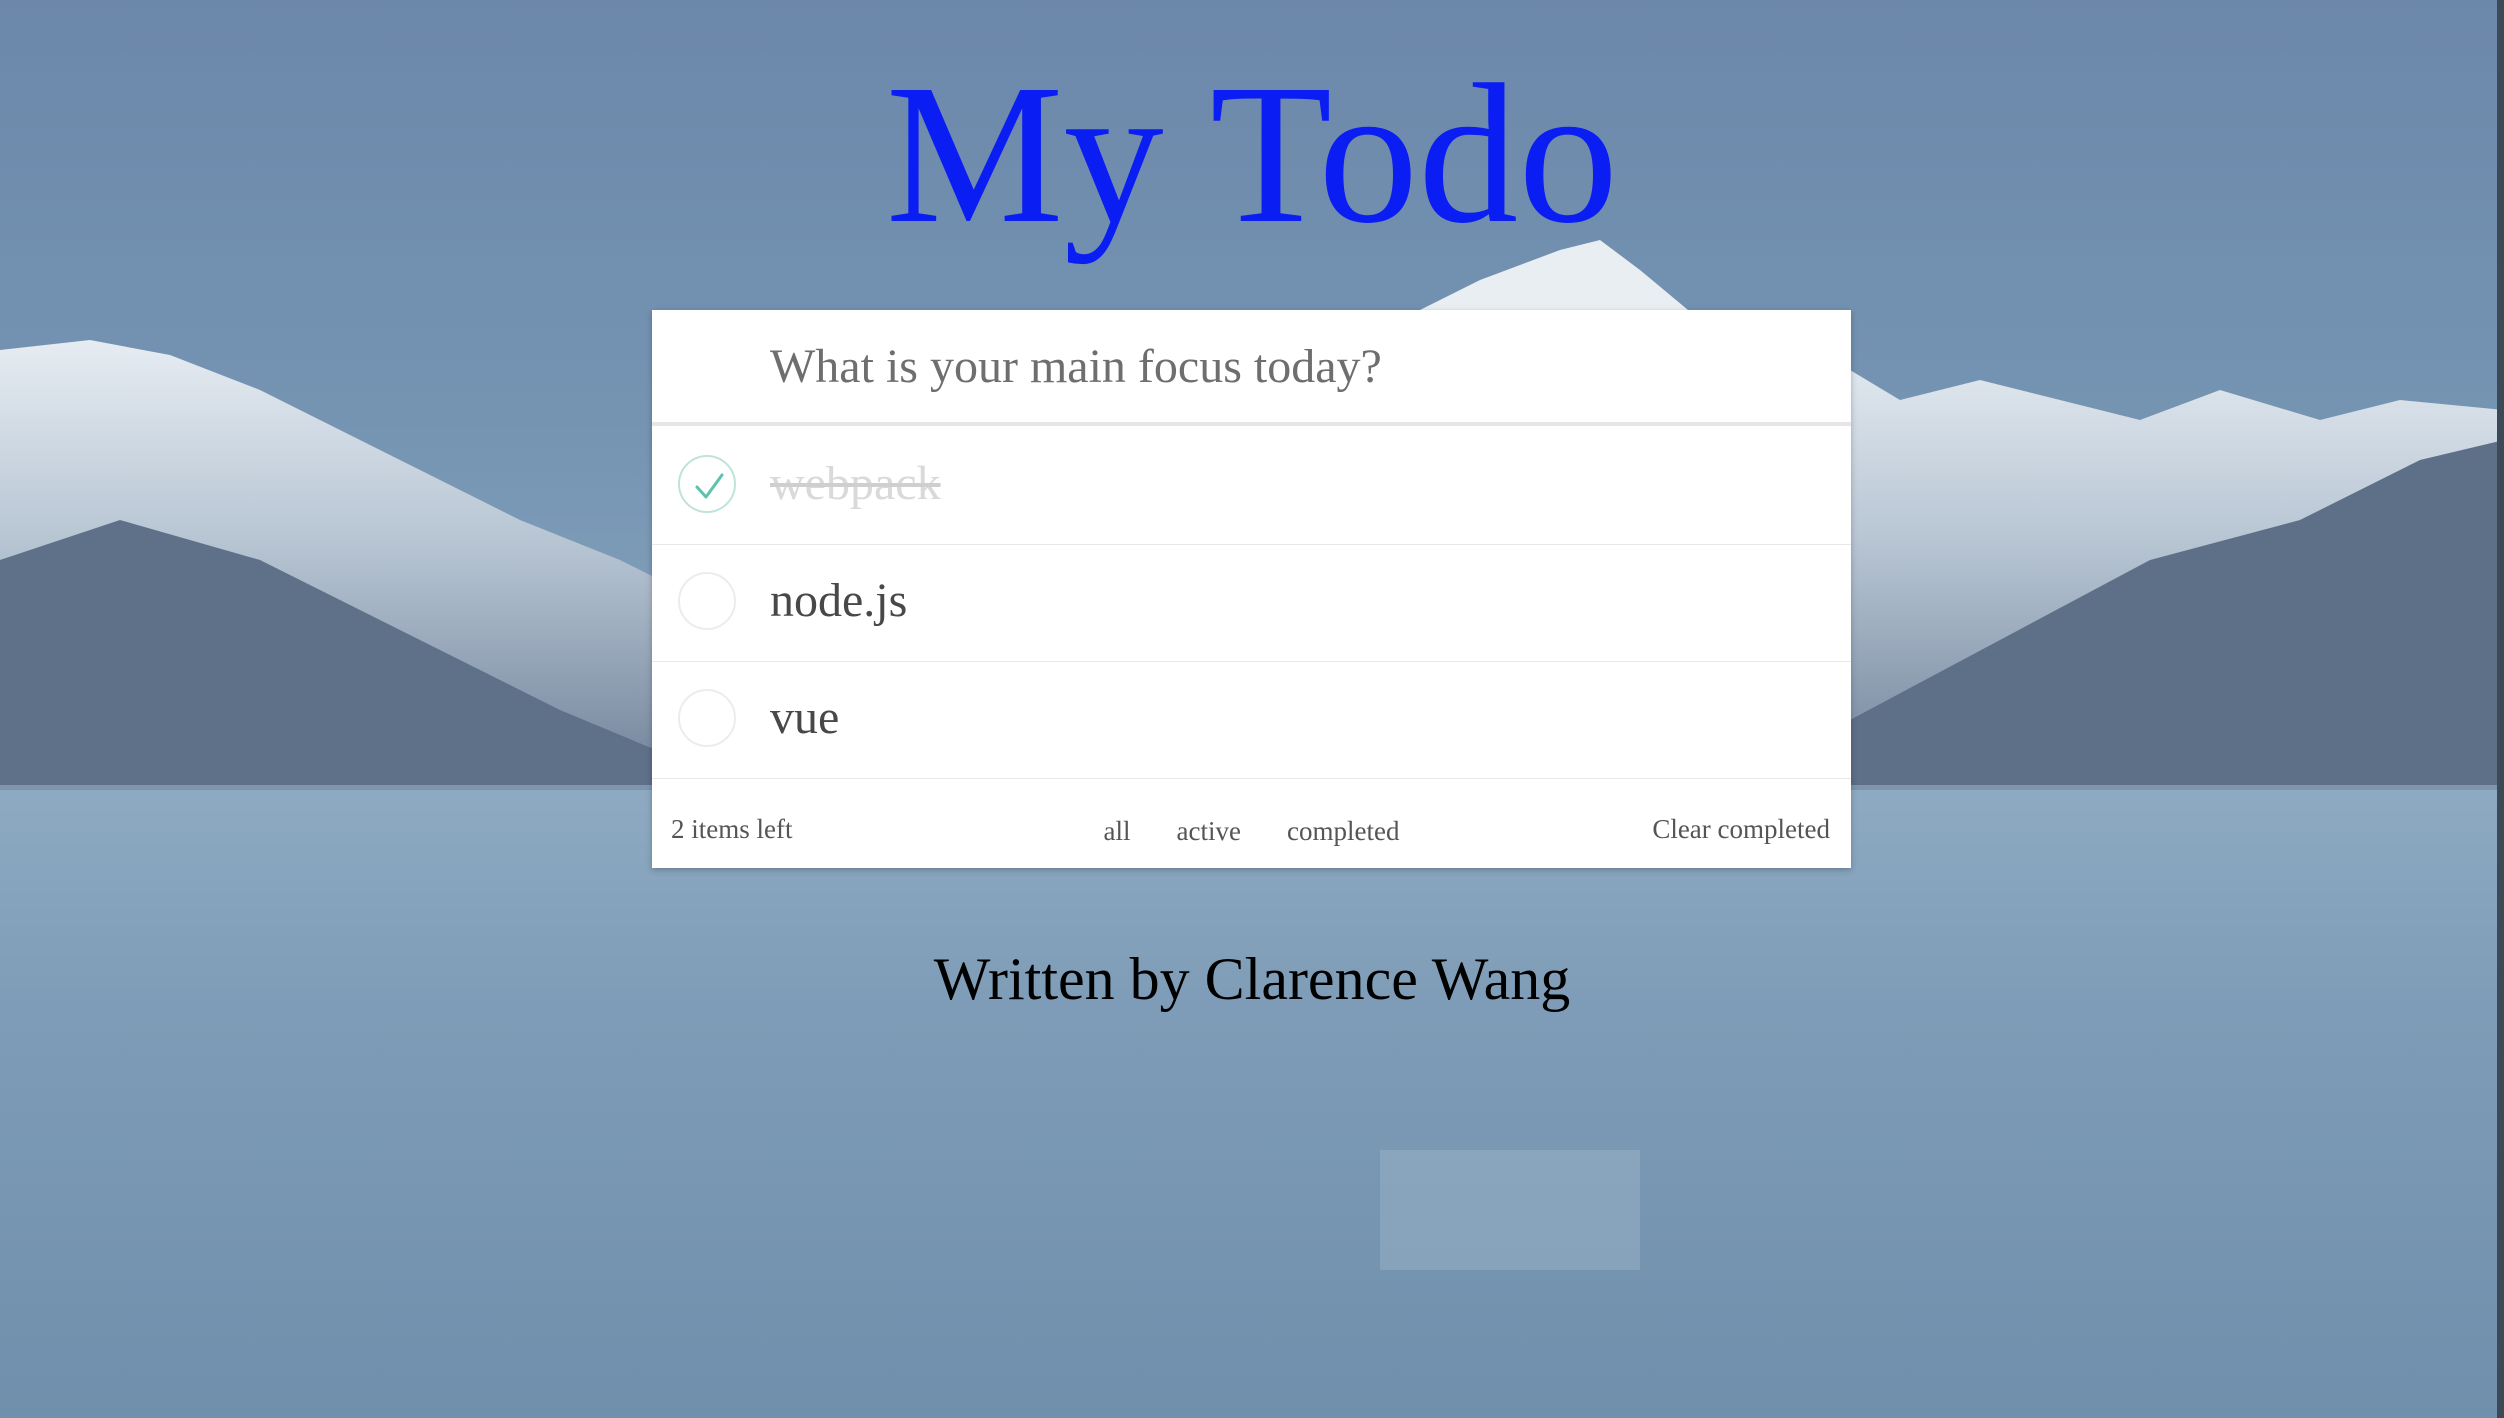 The height and width of the screenshot is (1418, 2504). Describe the element at coordinates (804, 718) in the screenshot. I see `todo-label: vue` at that location.